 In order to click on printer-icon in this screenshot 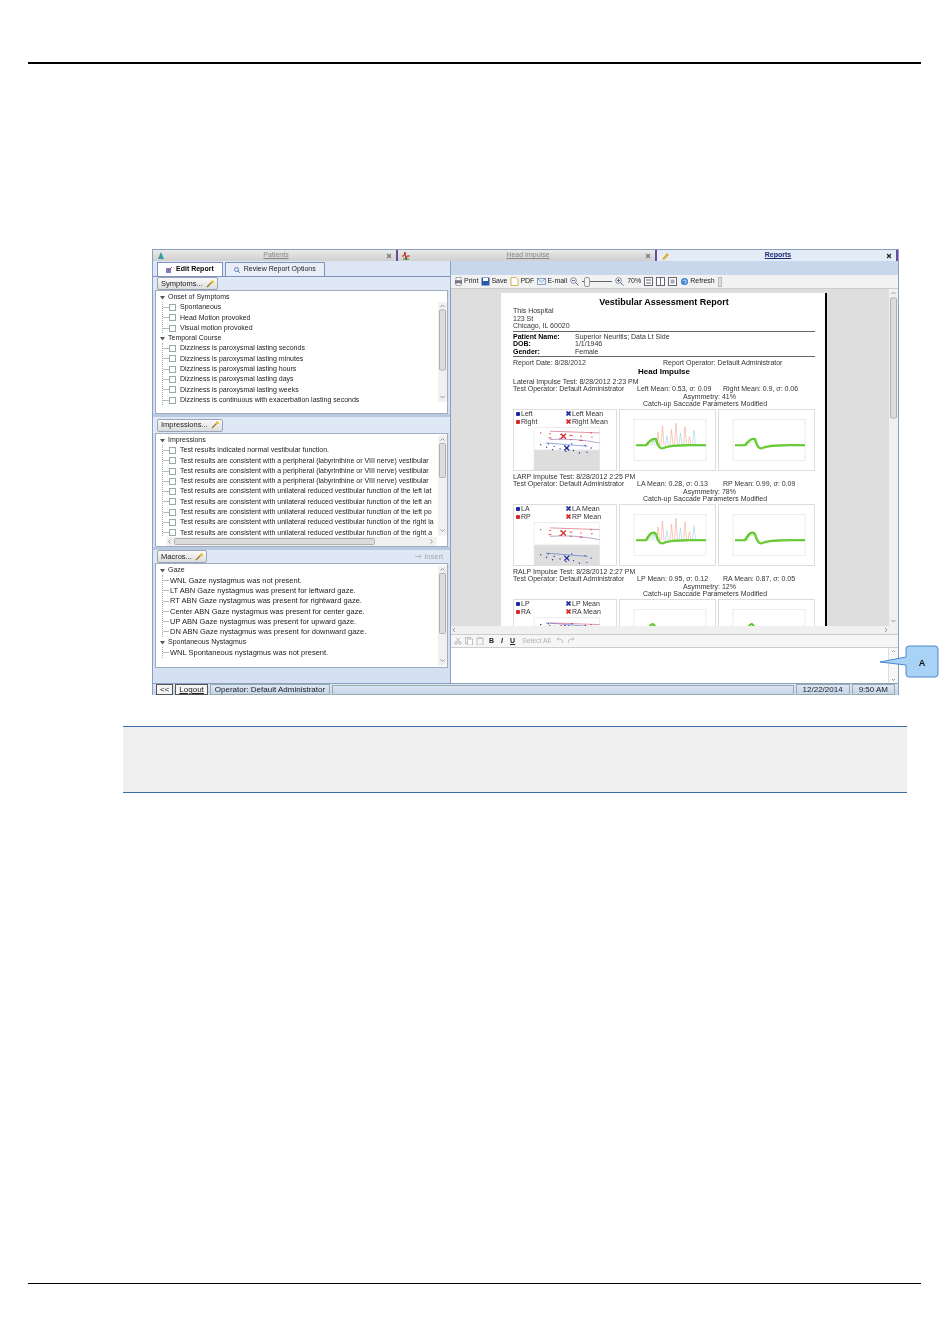, I will do `click(458, 281)`.